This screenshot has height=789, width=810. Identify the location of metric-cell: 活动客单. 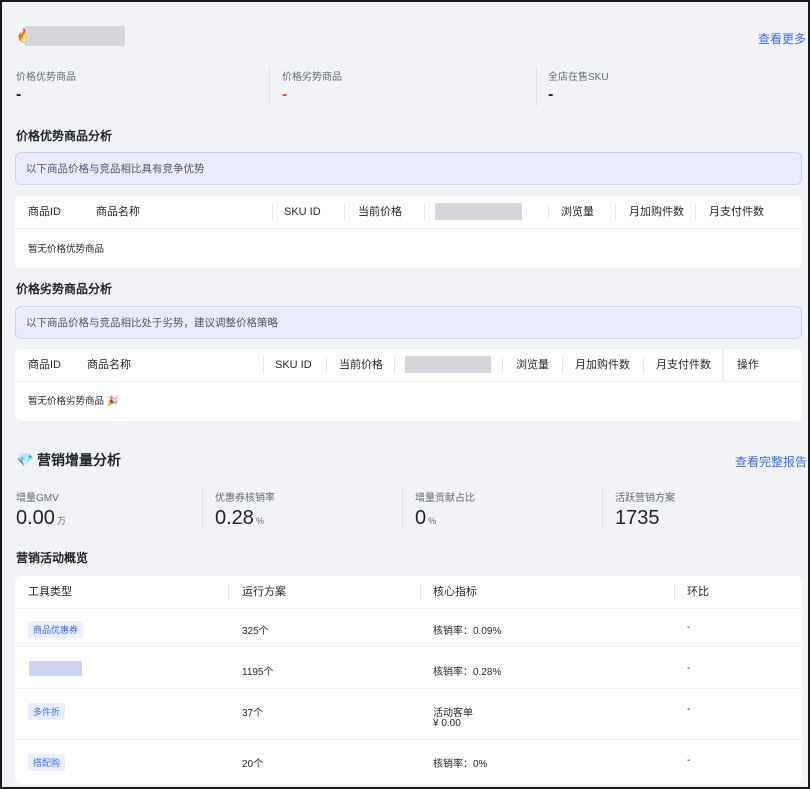
(453, 713).